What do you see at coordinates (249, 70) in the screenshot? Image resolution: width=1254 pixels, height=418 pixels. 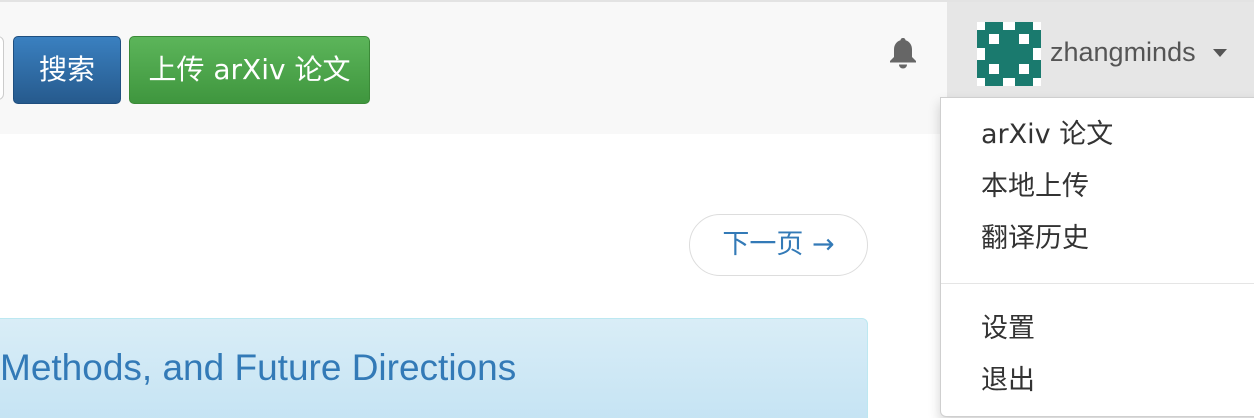 I see `upload-arxiv-button: 上传 arXiv 论文` at bounding box center [249, 70].